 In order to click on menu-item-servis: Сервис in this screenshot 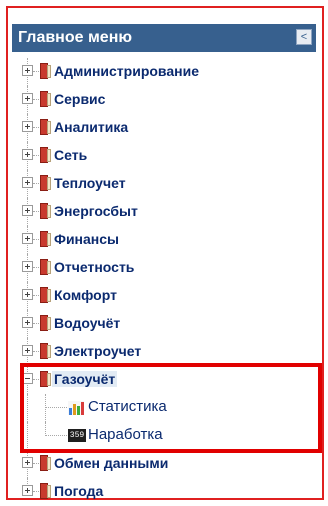, I will do `click(164, 100)`.